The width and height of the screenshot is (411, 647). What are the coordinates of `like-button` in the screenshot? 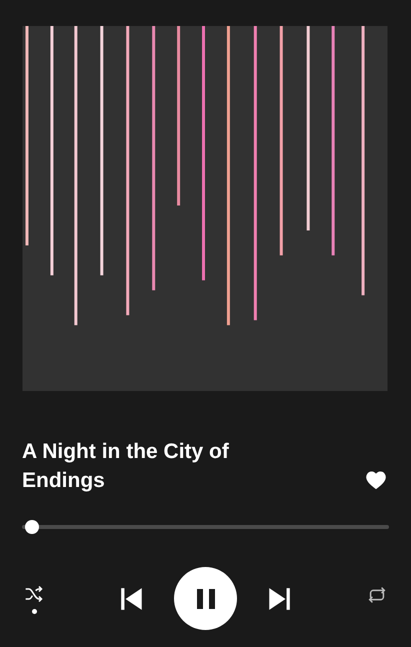 It's located at (376, 480).